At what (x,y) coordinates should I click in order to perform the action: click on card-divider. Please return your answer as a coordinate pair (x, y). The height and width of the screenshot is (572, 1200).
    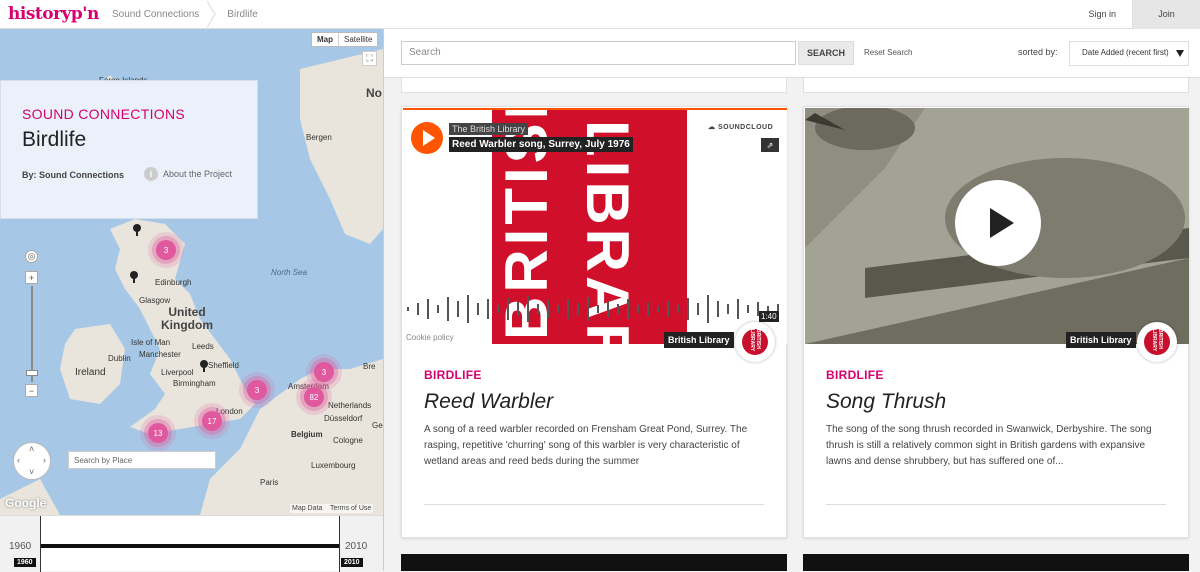
    Looking at the image, I should click on (996, 504).